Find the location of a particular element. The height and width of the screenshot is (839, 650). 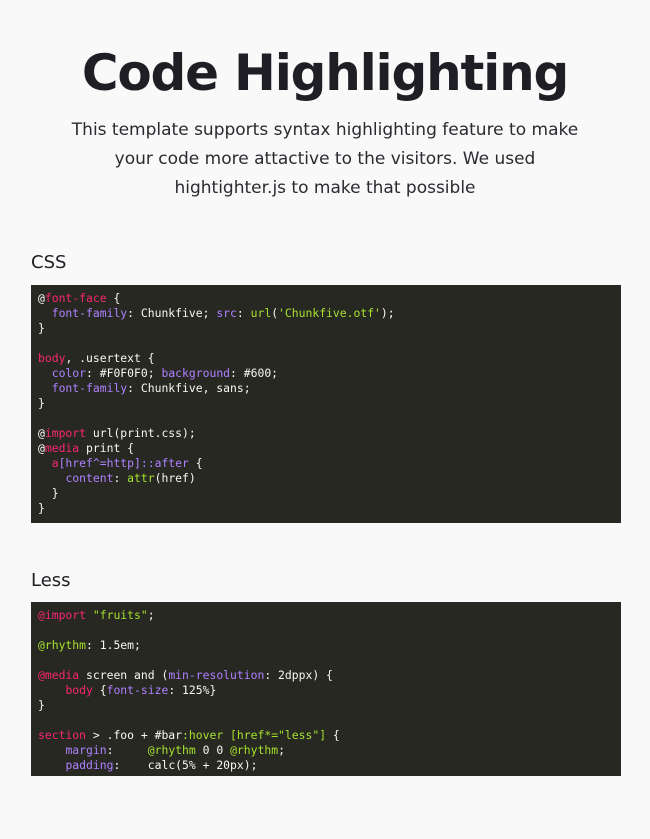

code-line: margin: @rhythm 0 0 @rhythm; is located at coordinates (161, 750).